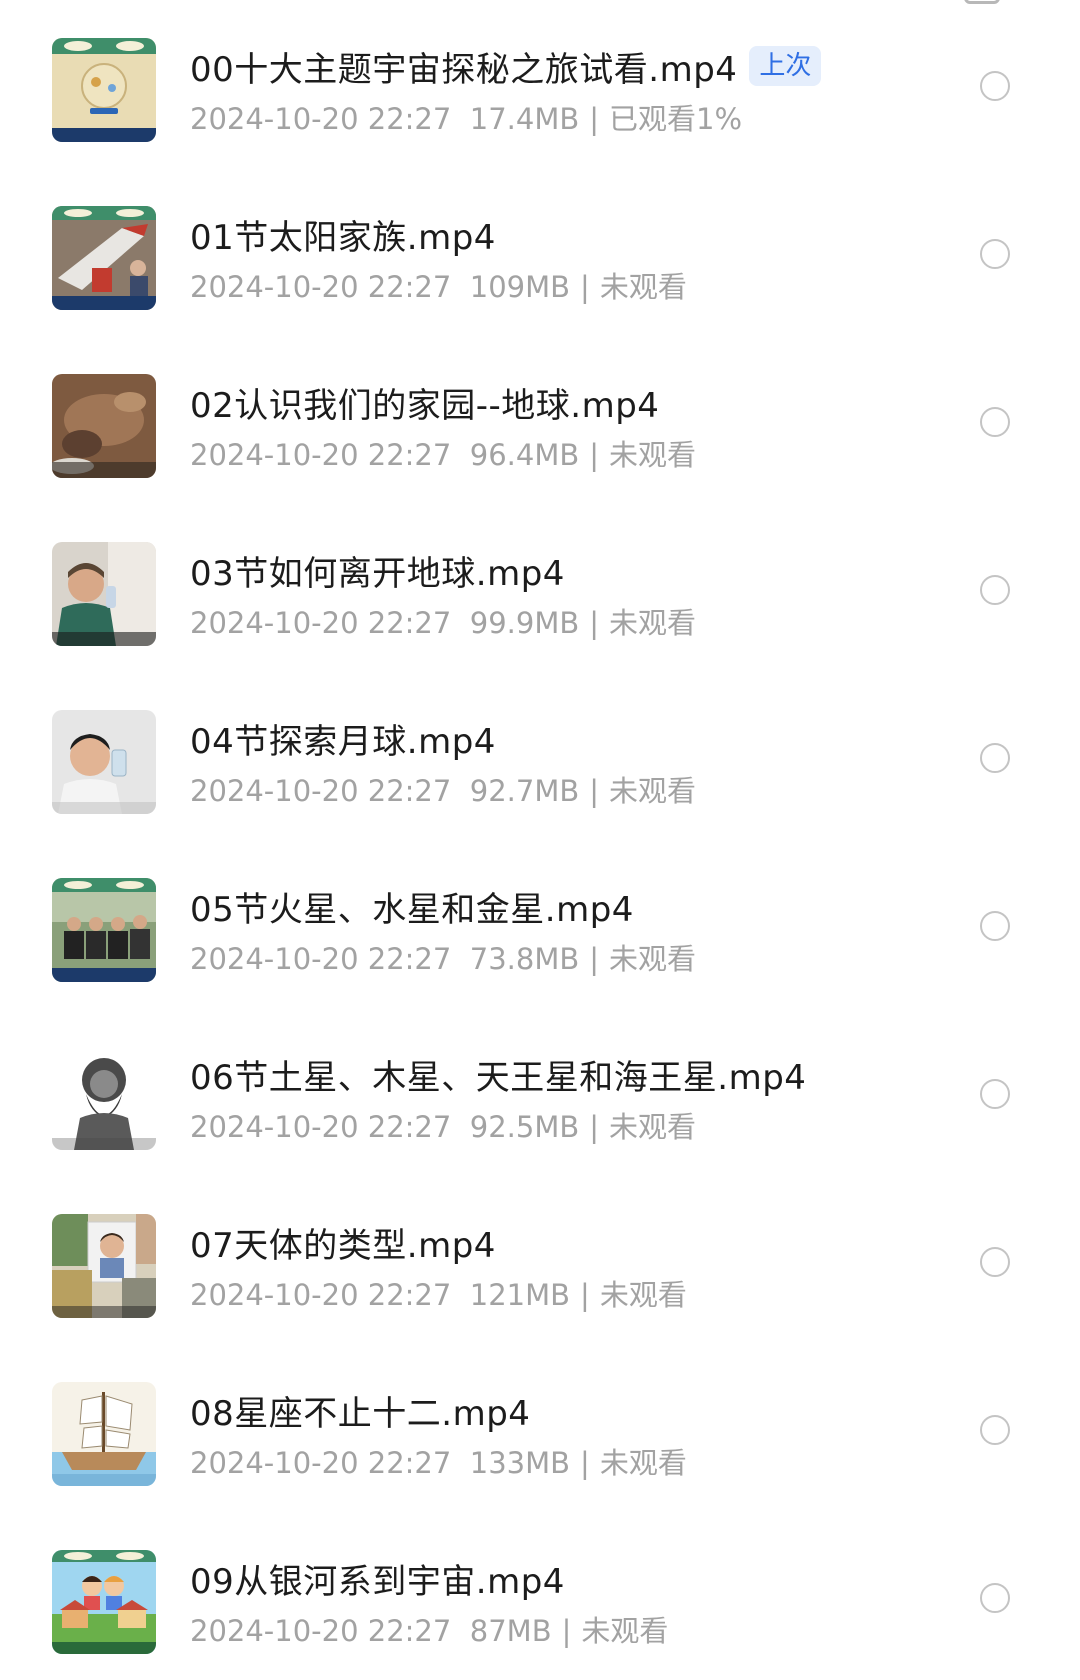  I want to click on video-title: 05节火星、水星和金星.mp4, so click(412, 909).